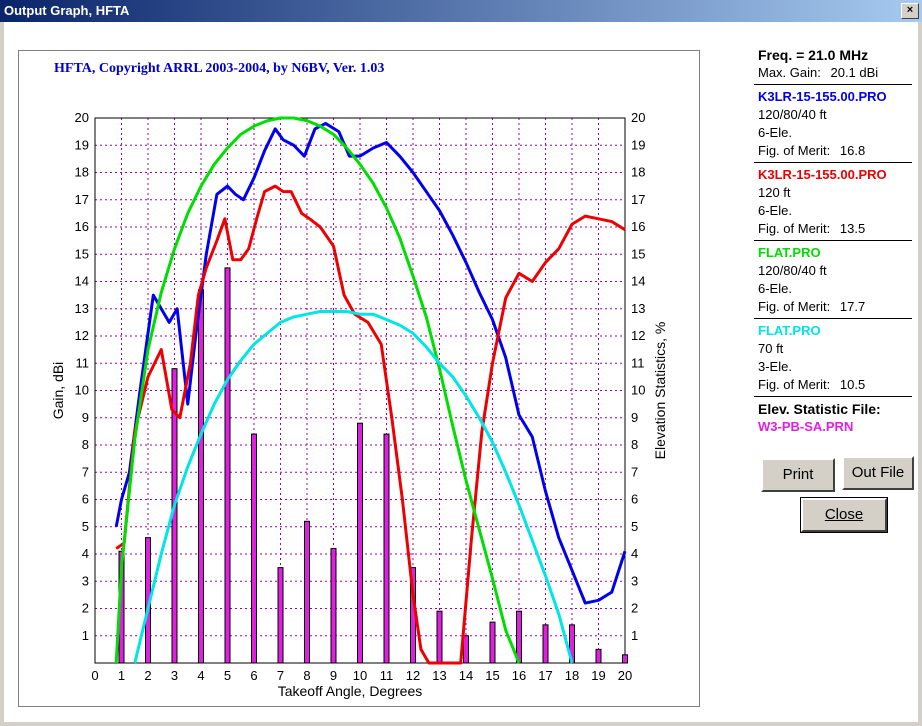 The width and height of the screenshot is (922, 726). I want to click on antenna-3-elements: 6-Ele., so click(775, 288).